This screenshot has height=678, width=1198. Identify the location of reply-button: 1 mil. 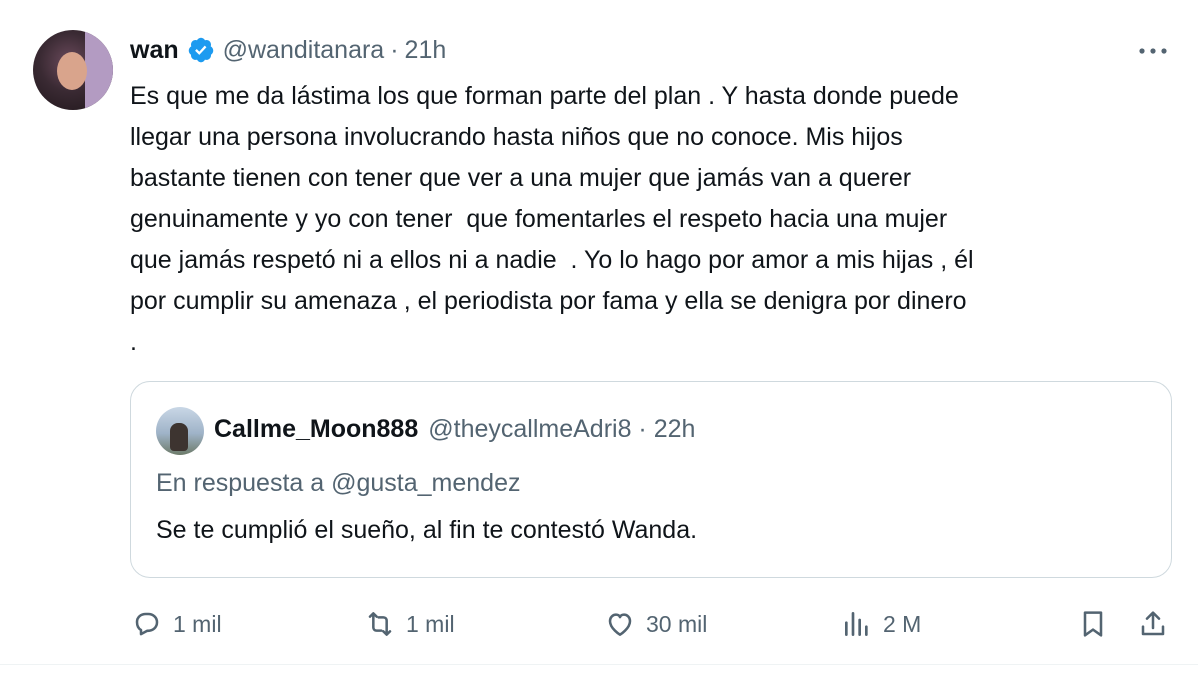
(176, 624).